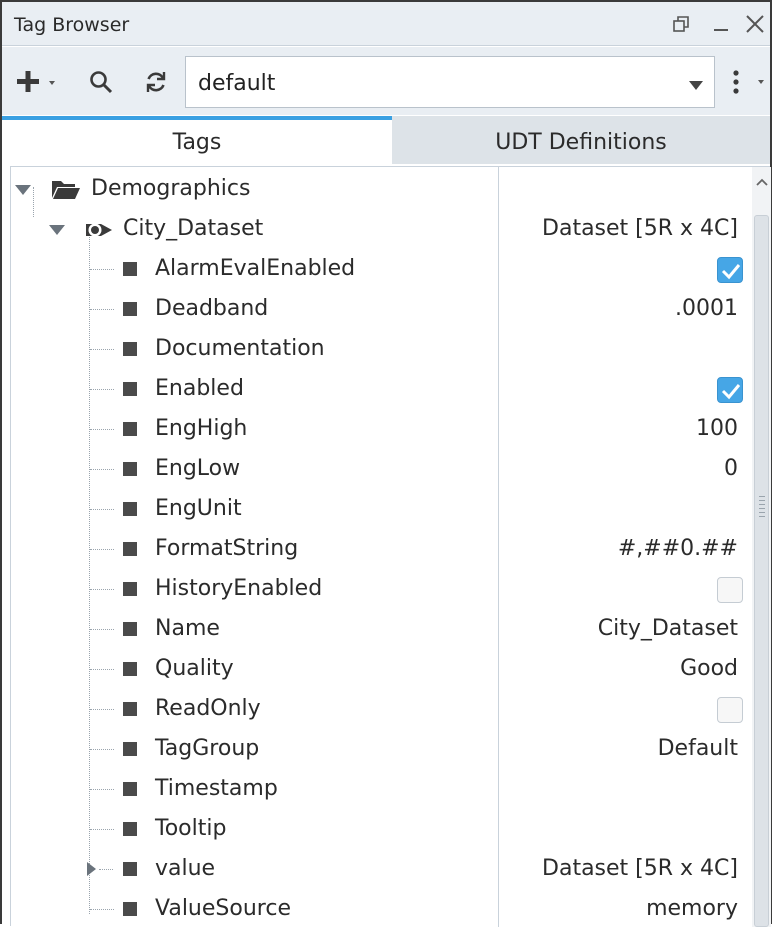 This screenshot has height=929, width=772. Describe the element at coordinates (101, 82) in the screenshot. I see `search-icon` at that location.